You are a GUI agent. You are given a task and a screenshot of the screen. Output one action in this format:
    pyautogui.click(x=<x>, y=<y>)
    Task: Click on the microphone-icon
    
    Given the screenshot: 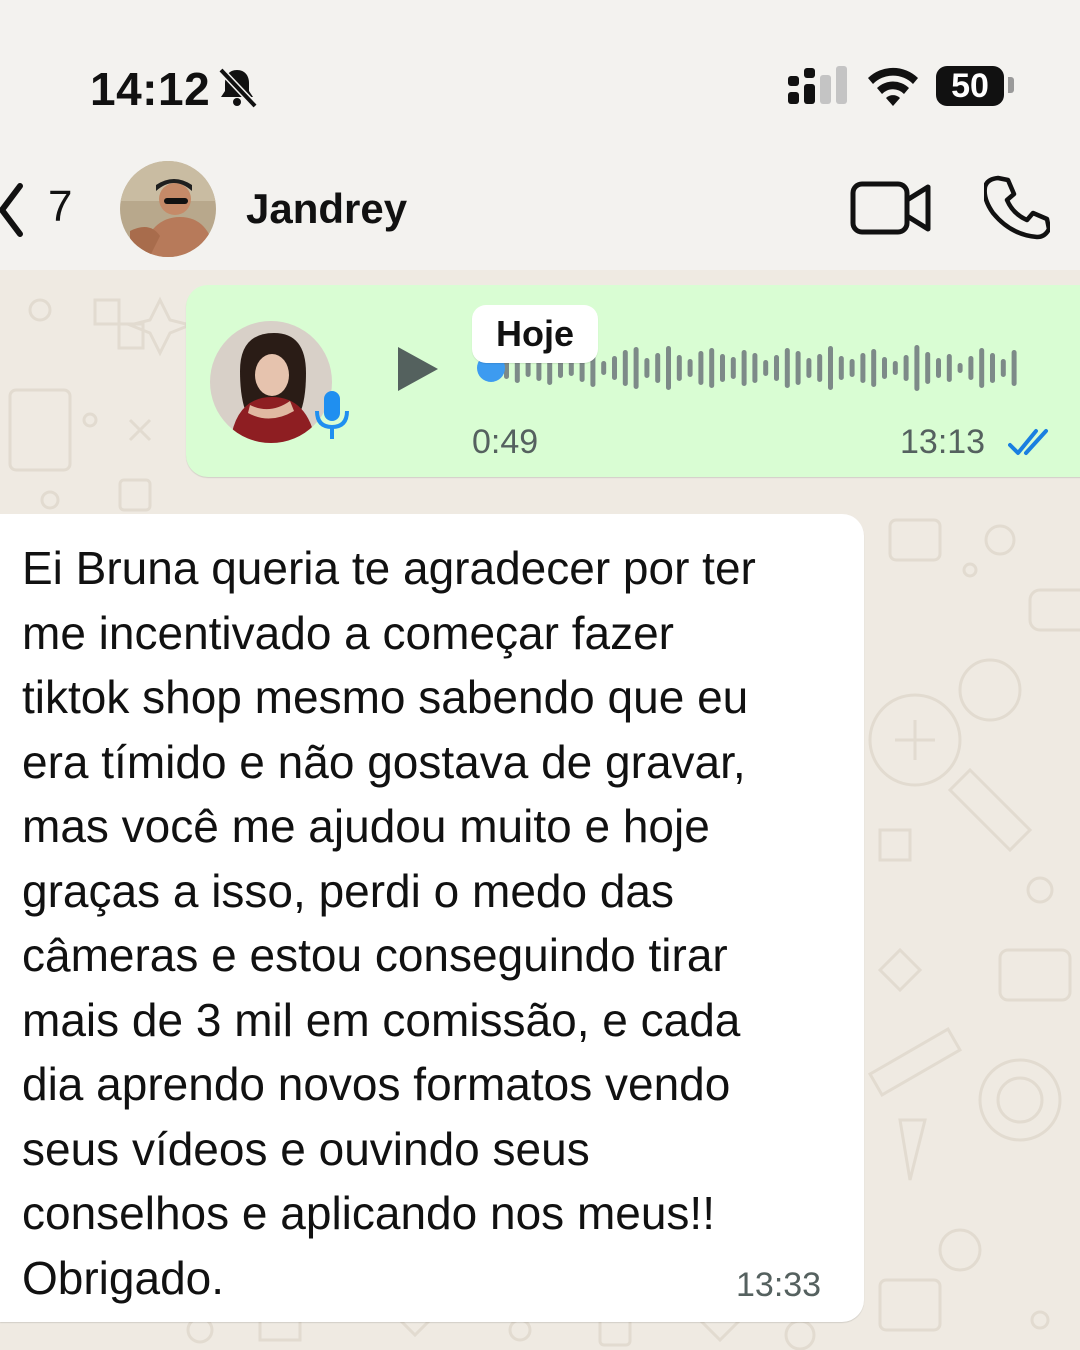 What is the action you would take?
    pyautogui.click(x=332, y=415)
    